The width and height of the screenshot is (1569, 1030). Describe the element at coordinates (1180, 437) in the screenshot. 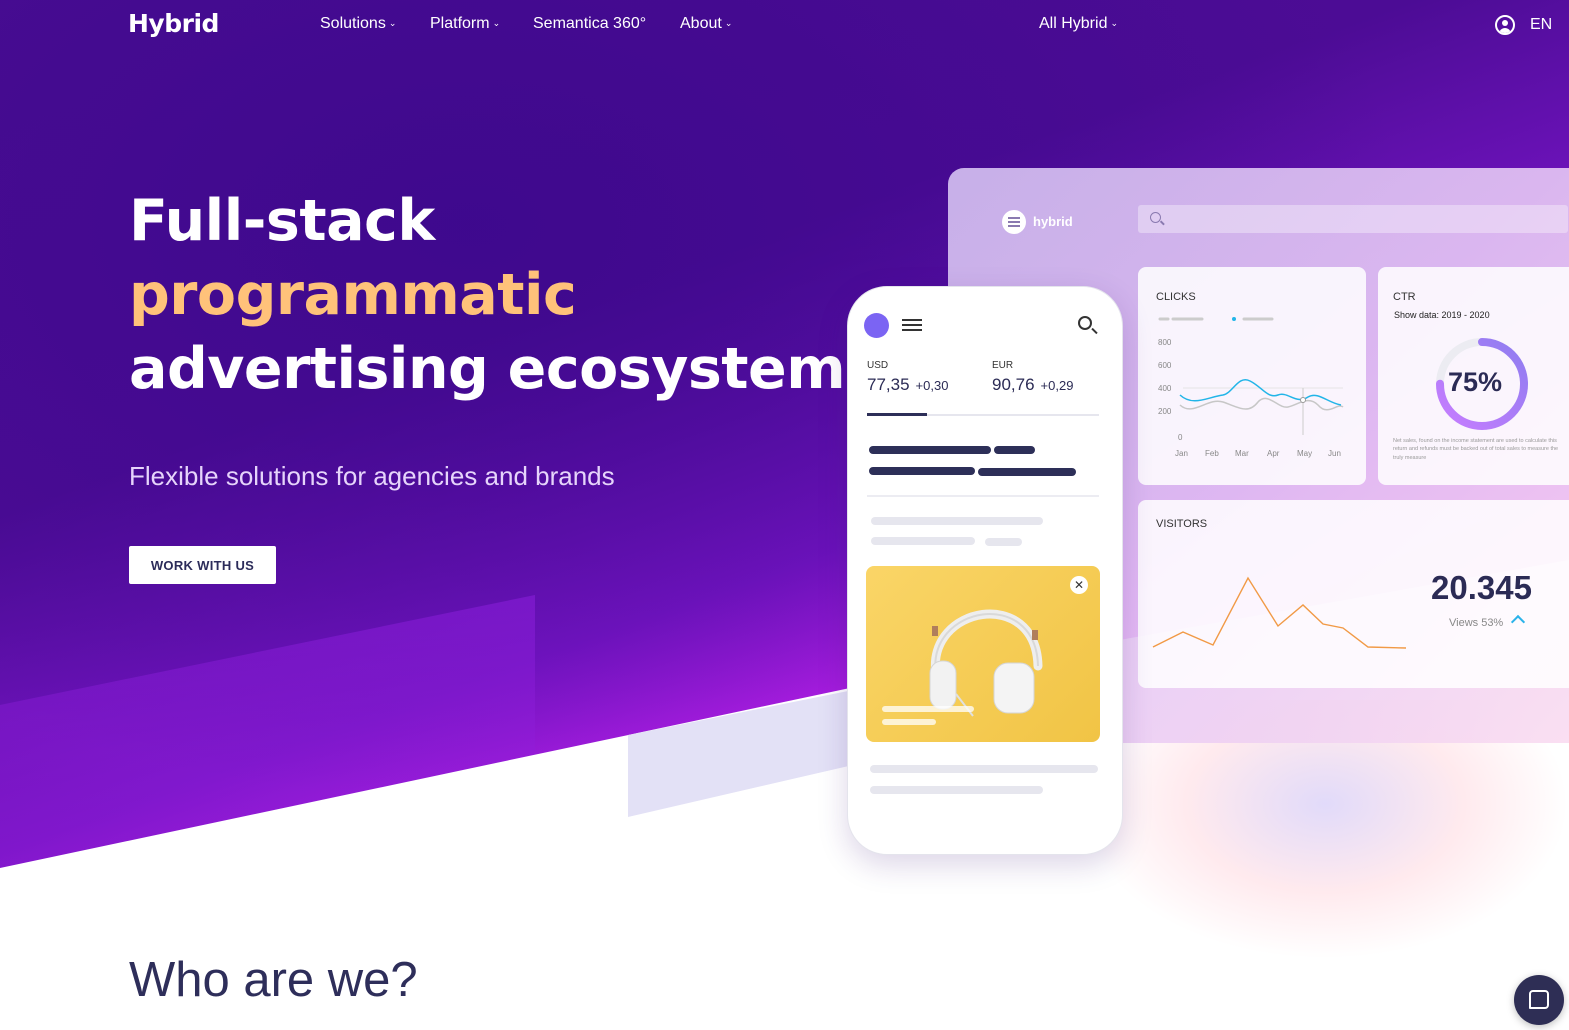

I see `y-tick: 0` at that location.